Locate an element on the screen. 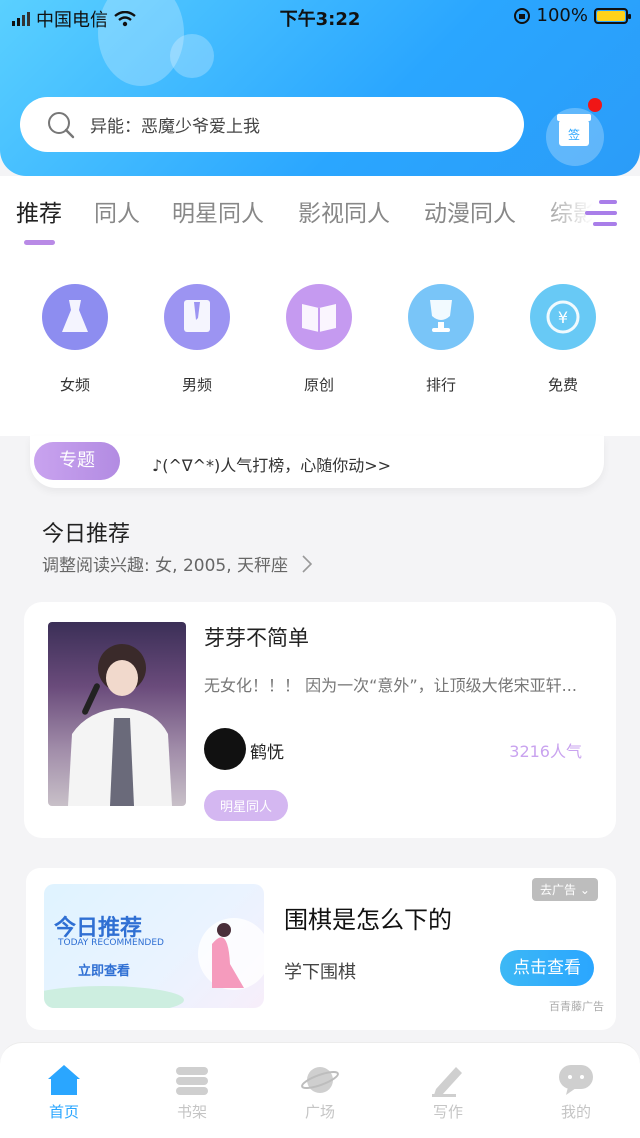 This screenshot has width=640, height=1138. notification-dot is located at coordinates (595, 105).